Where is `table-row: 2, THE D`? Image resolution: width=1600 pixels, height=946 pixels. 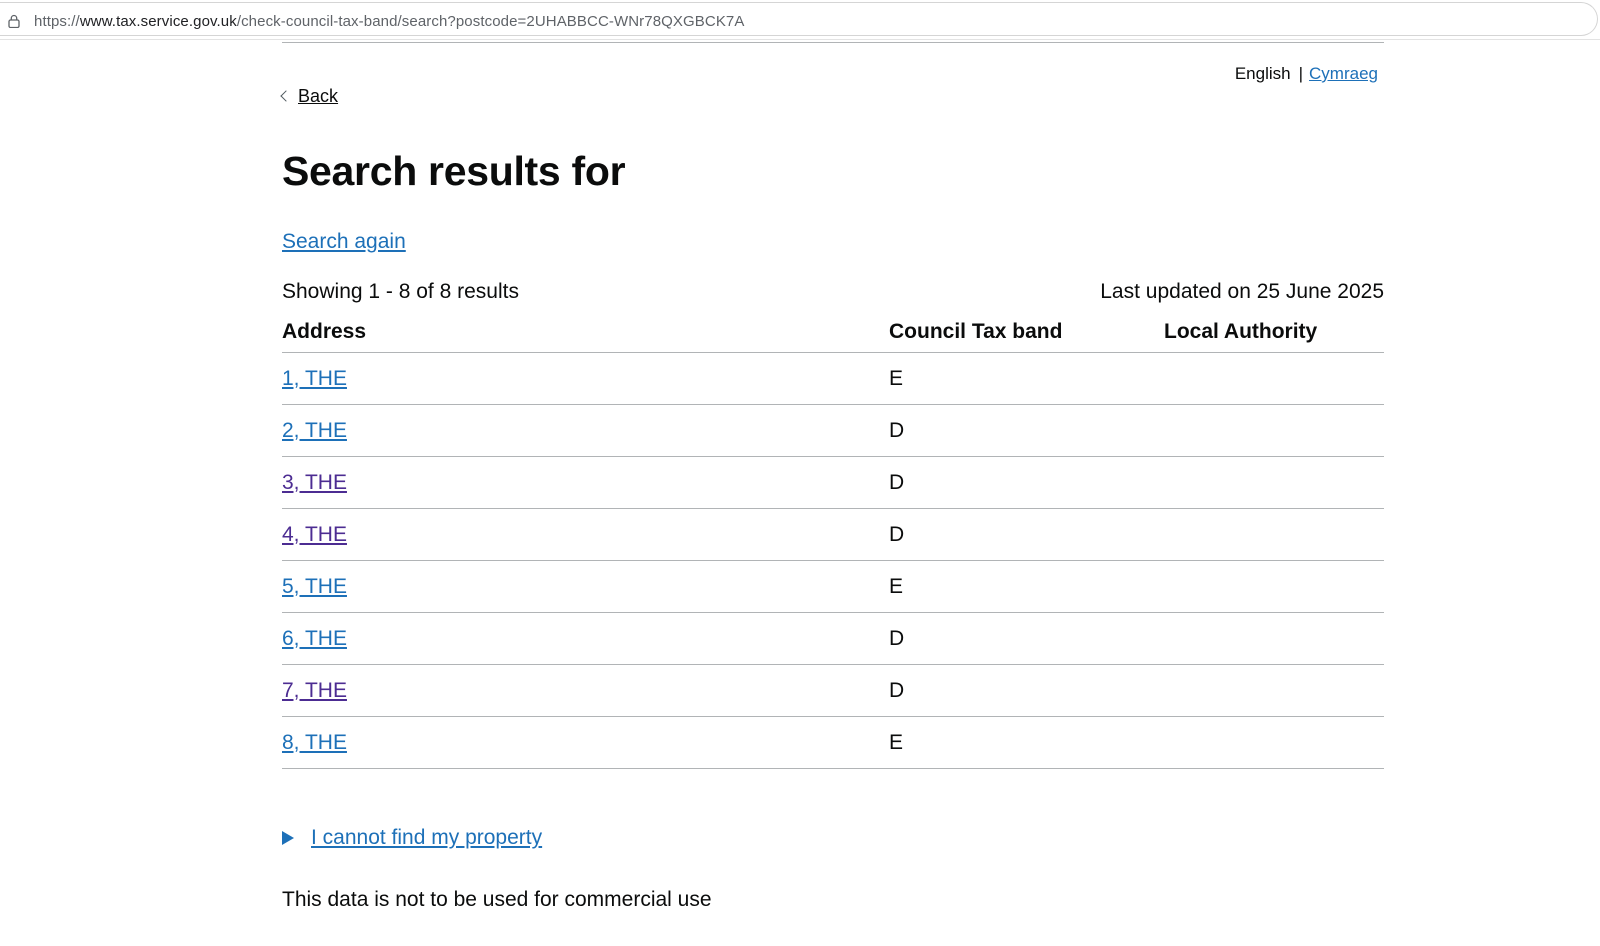
table-row: 2, THE D is located at coordinates (833, 430).